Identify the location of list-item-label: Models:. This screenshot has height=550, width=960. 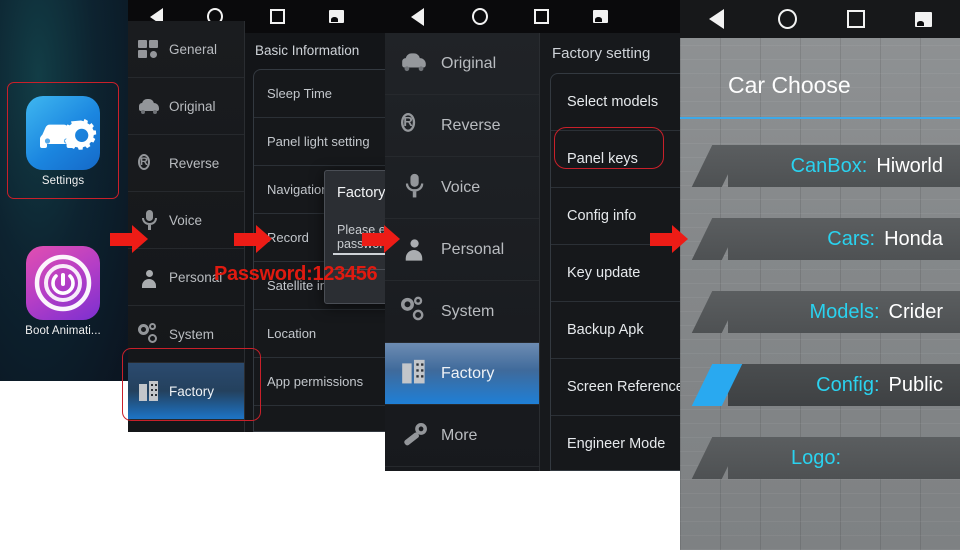
(844, 311).